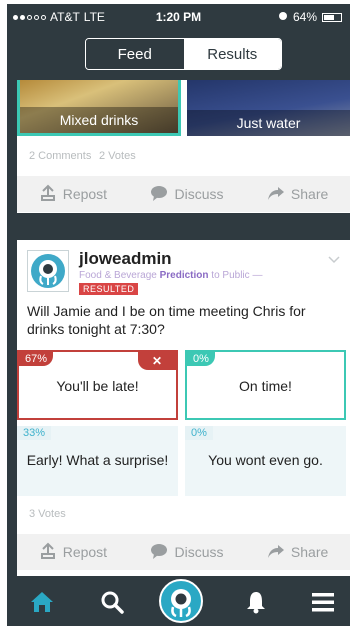  I want to click on bell-icon, so click(256, 602).